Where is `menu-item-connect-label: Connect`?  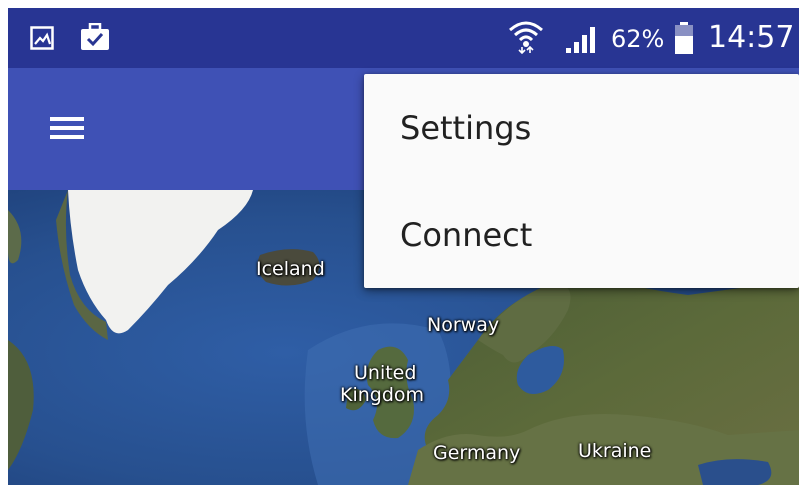 menu-item-connect-label: Connect is located at coordinates (466, 235).